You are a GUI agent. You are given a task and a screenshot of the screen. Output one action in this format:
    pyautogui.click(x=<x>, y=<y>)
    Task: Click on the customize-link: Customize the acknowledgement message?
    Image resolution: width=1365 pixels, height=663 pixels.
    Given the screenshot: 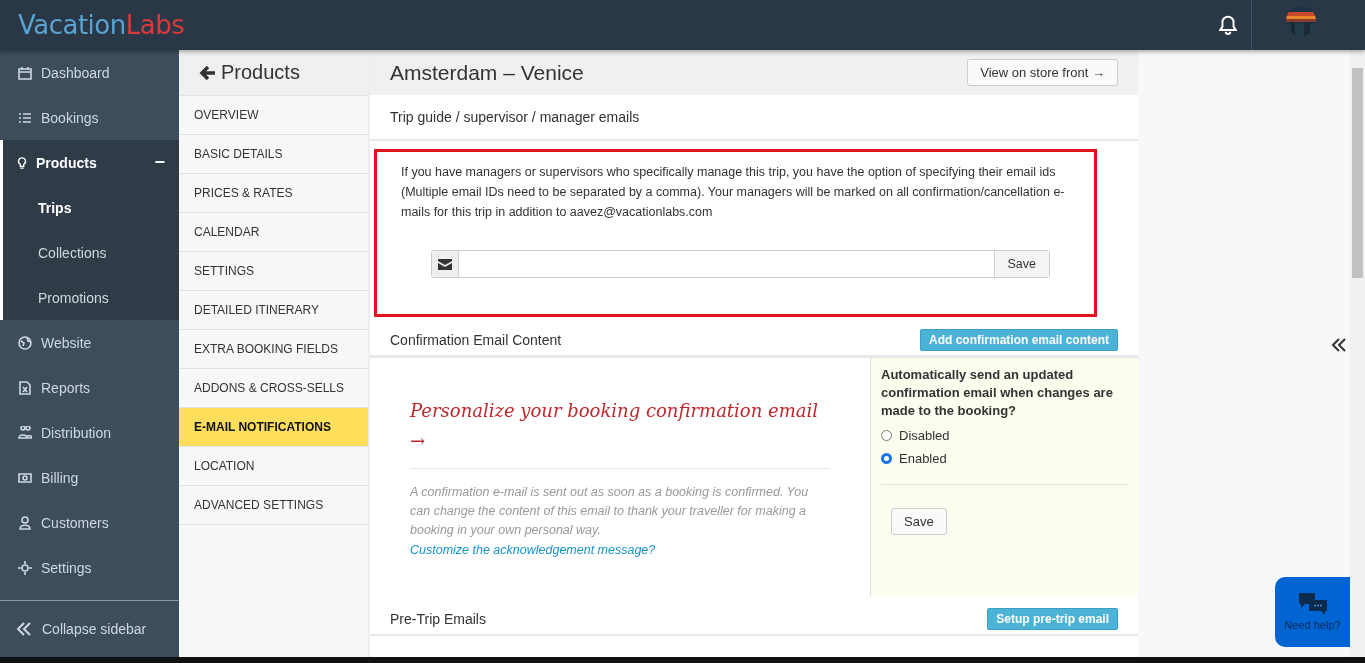 What is the action you would take?
    pyautogui.click(x=533, y=550)
    